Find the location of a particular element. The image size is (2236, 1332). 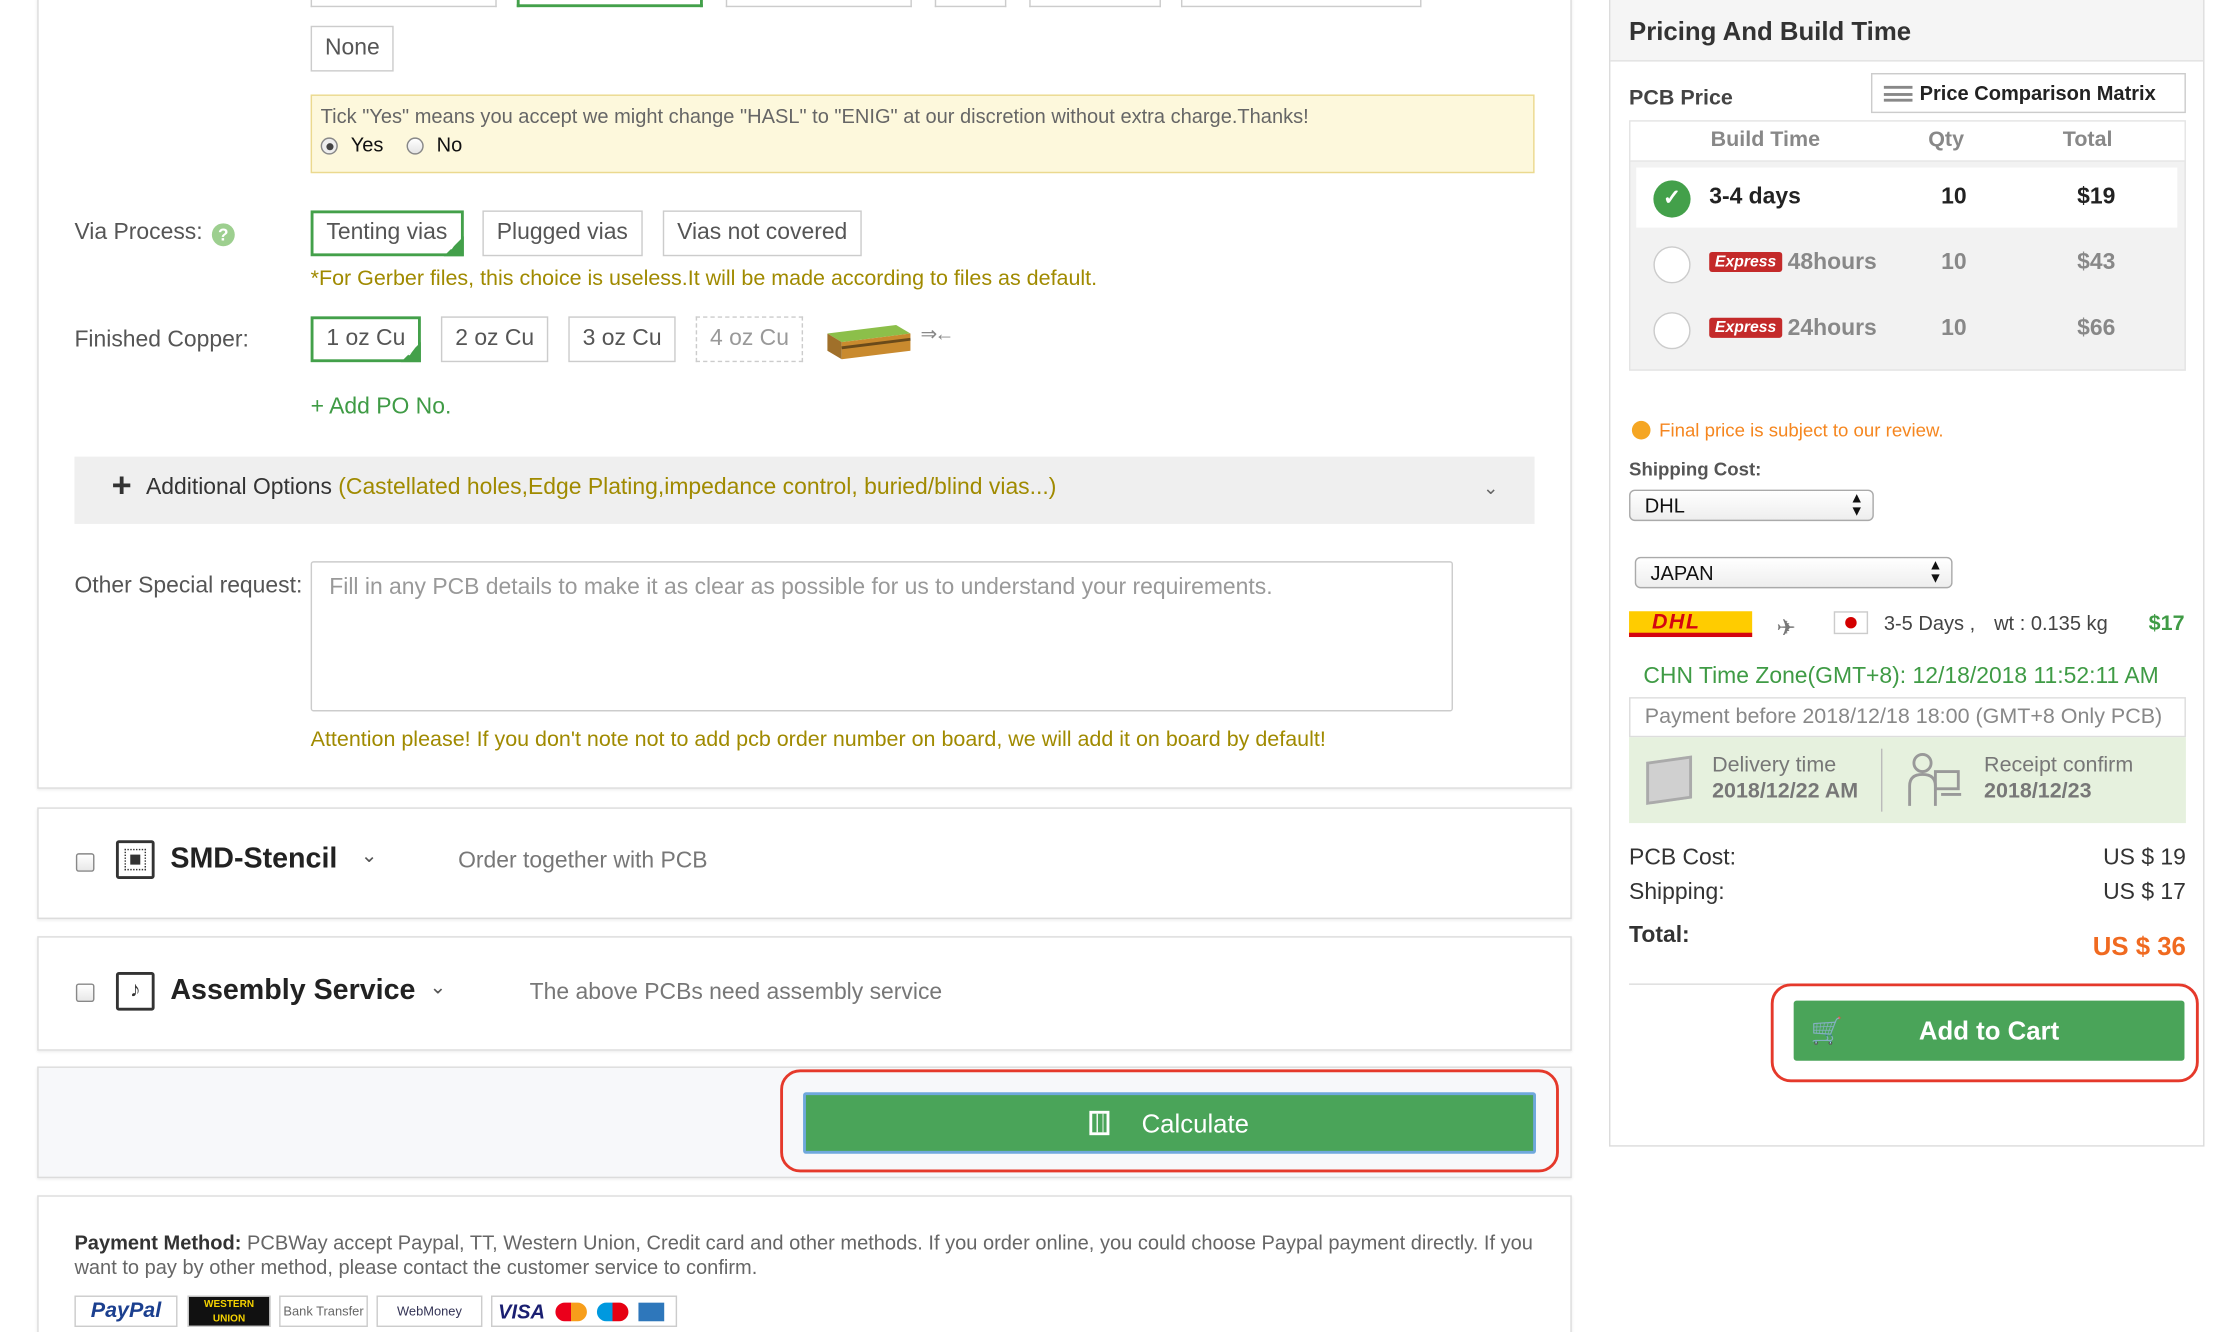

webmoney-logo: WebMoney is located at coordinates (429, 1311).